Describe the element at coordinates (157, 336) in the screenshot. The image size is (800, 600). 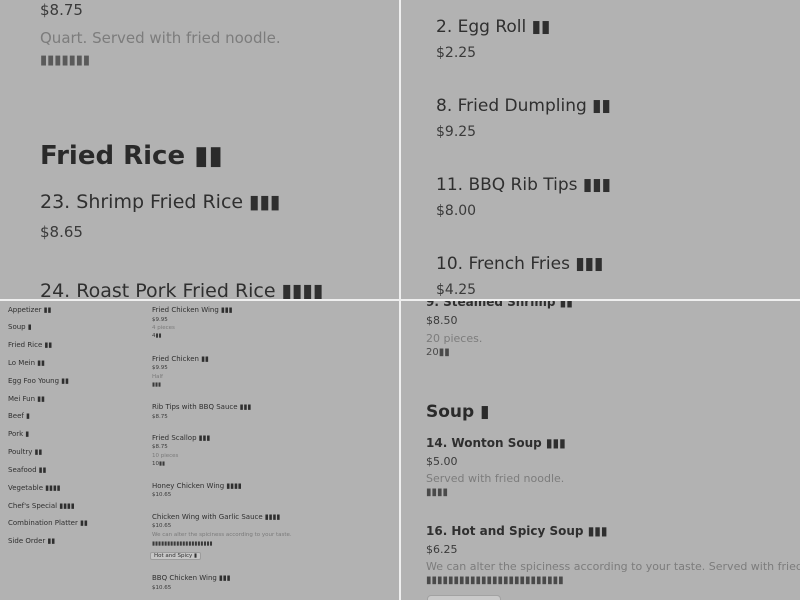
I see `menu-item-chinese: 4▮▮` at that location.